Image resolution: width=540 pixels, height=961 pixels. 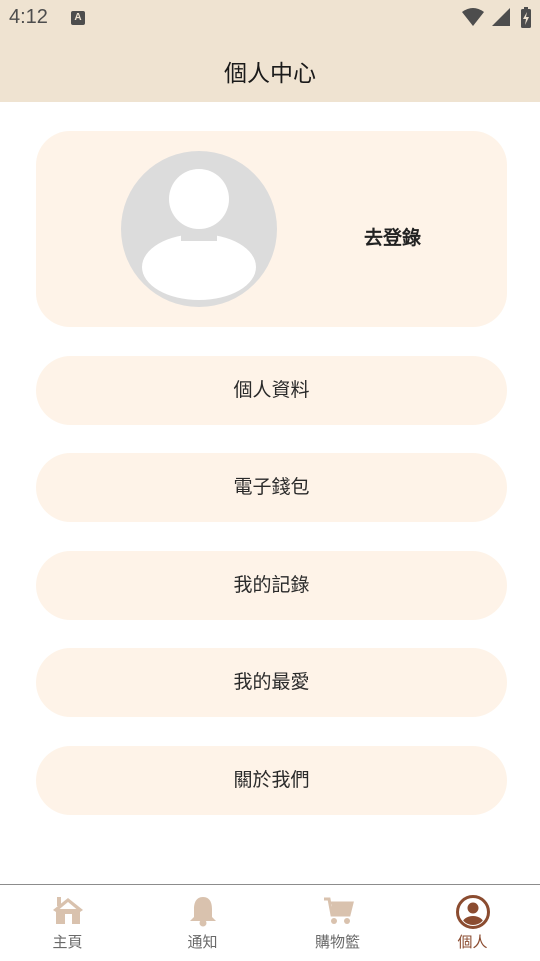 What do you see at coordinates (199, 229) in the screenshot?
I see `avatar-placeholder-icon` at bounding box center [199, 229].